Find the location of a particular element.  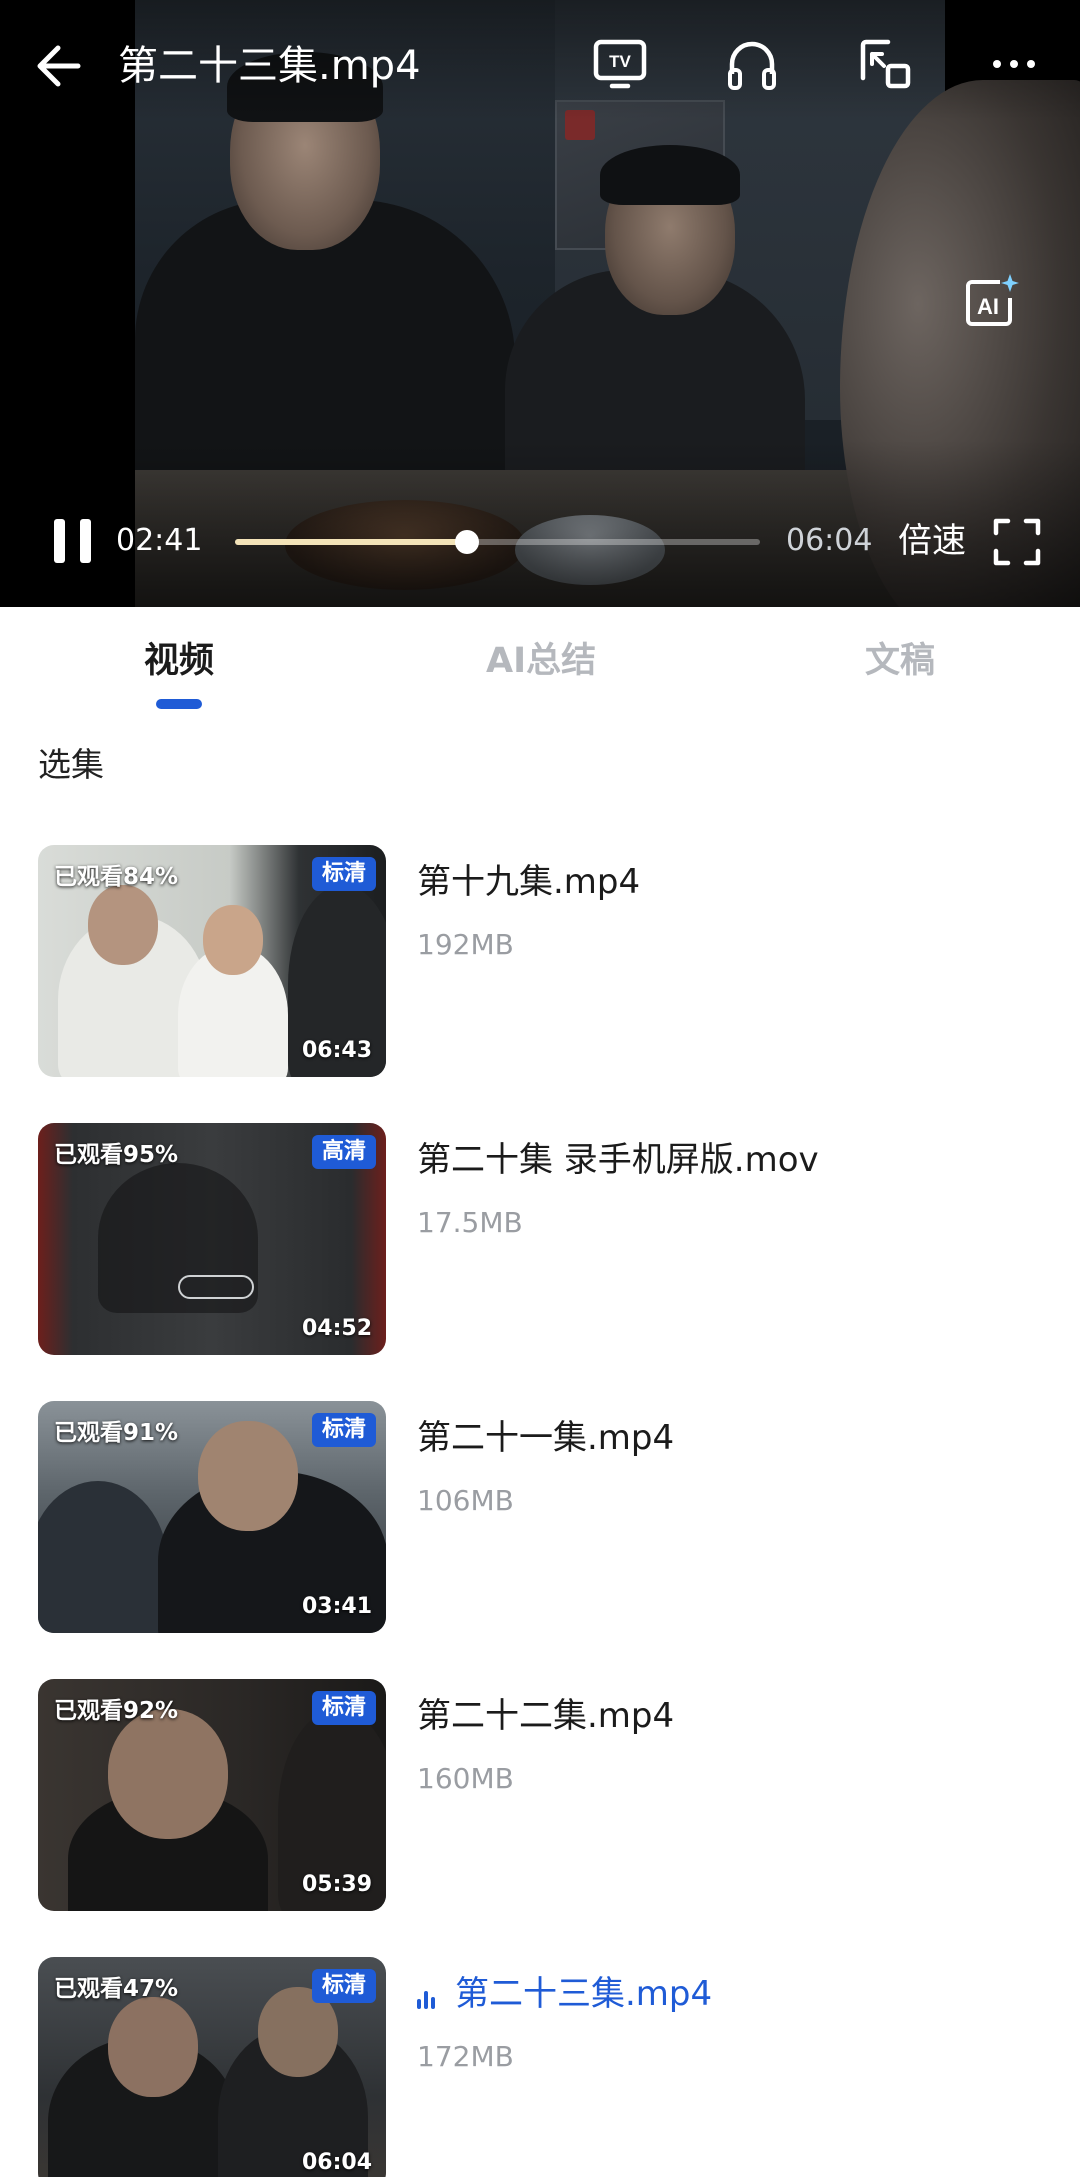

headphones-icon is located at coordinates (752, 64).